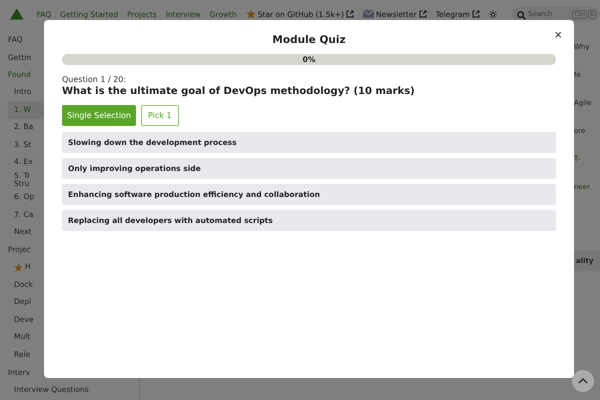 Image resolution: width=600 pixels, height=400 pixels. I want to click on search-icon, so click(521, 15).